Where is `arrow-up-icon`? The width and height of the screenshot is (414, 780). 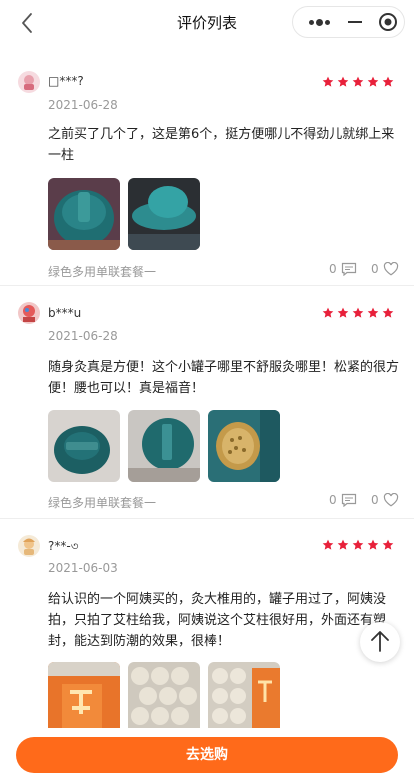
arrow-up-icon is located at coordinates (380, 641).